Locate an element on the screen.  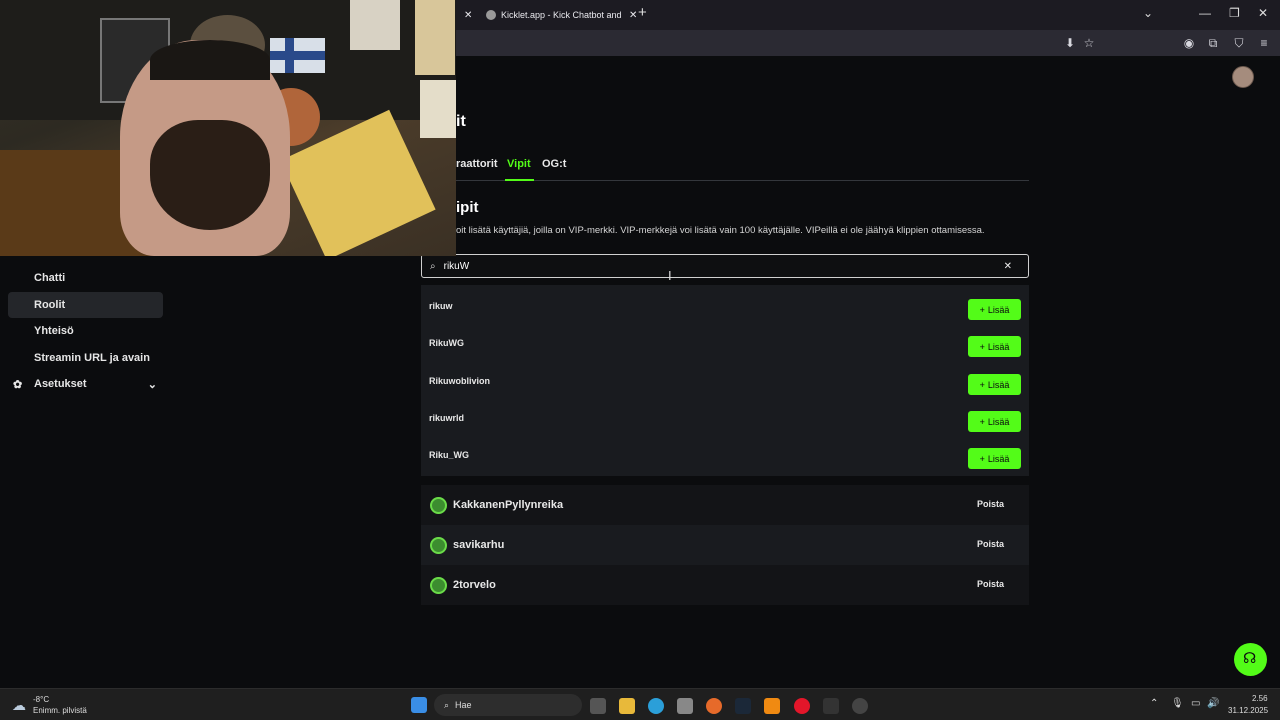
gear-icon: ✿ is located at coordinates (18, 384).